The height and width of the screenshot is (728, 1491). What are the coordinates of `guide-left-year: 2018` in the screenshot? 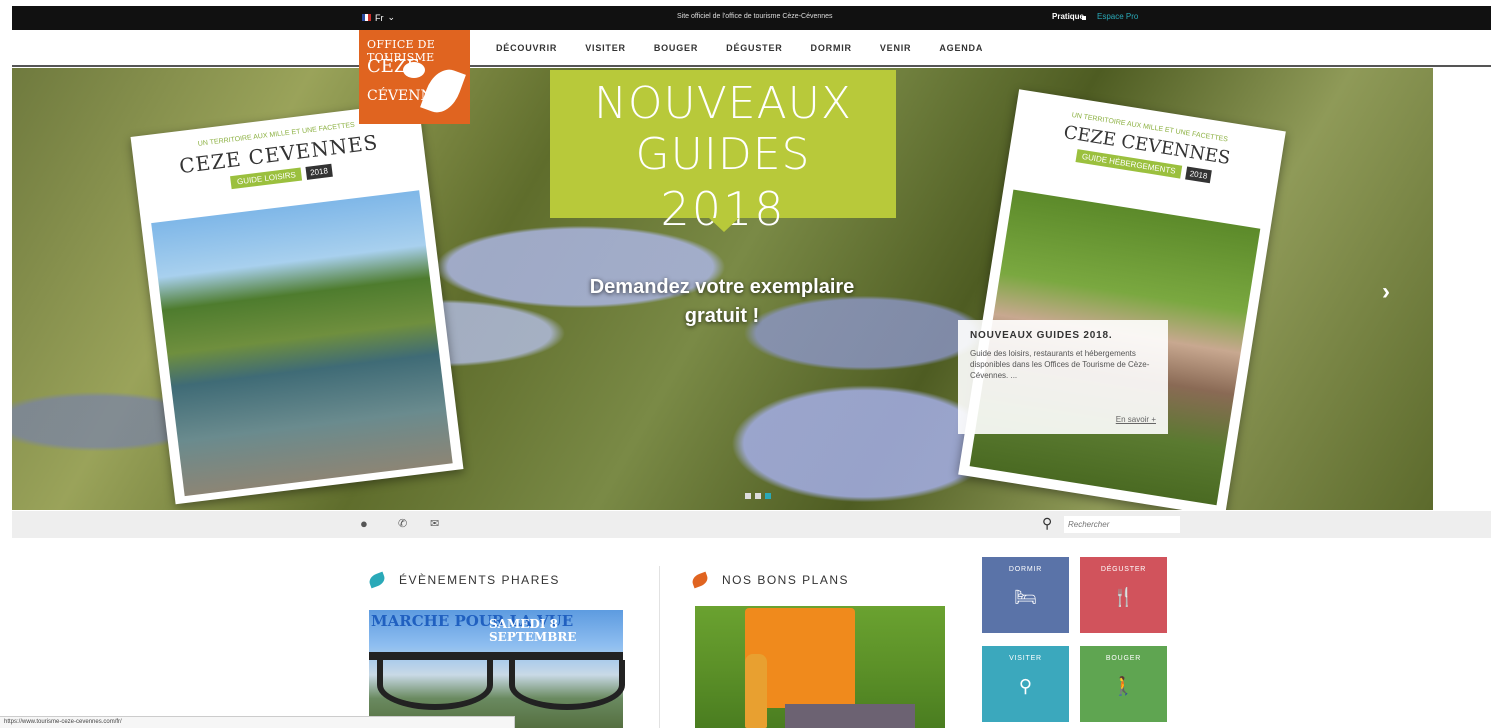 It's located at (319, 171).